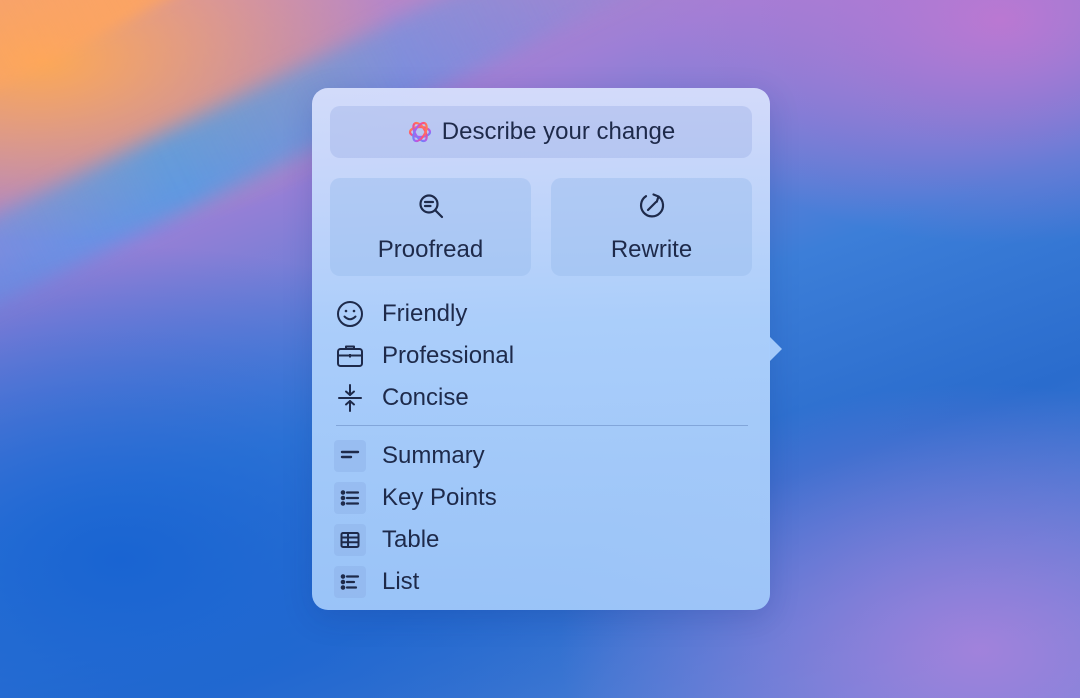 The width and height of the screenshot is (1080, 698). I want to click on menu-divider, so click(542, 425).